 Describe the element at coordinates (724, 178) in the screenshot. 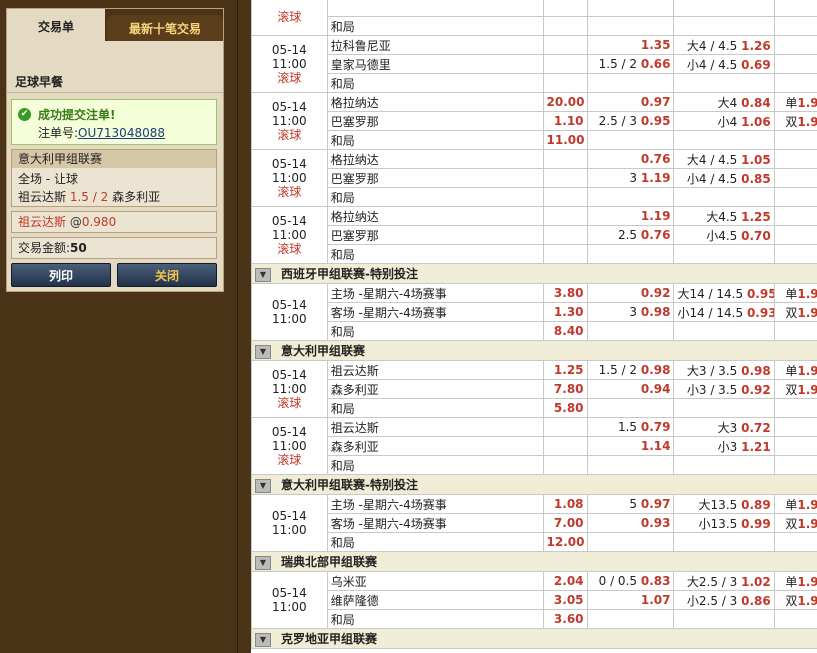

I see `over-under-cell: 小4 / 4.5 0.85` at that location.